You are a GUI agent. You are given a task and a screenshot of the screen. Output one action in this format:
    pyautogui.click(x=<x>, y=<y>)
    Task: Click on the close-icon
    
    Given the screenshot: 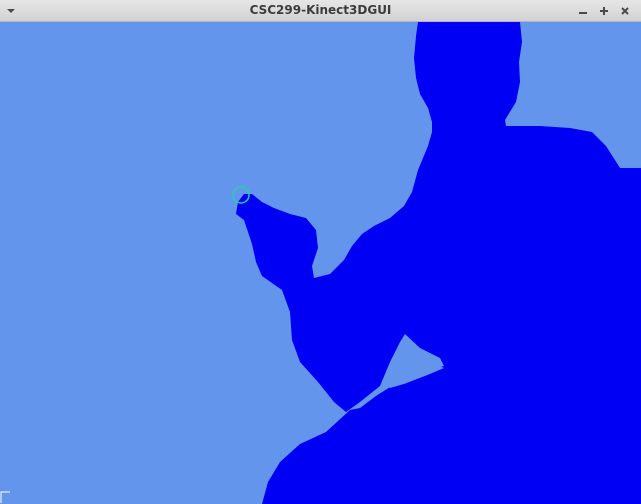 What is the action you would take?
    pyautogui.click(x=625, y=11)
    